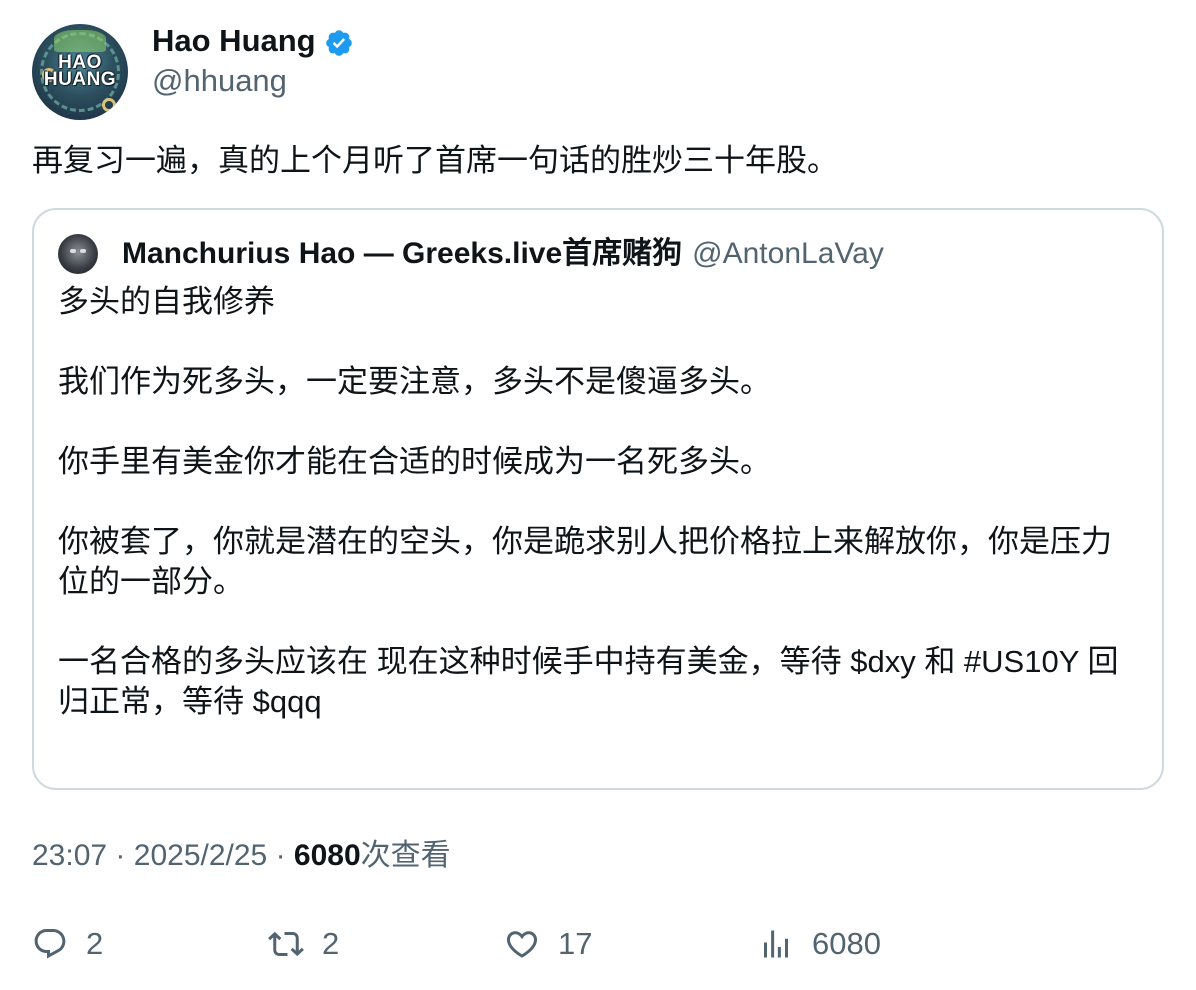 The image size is (1196, 990). Describe the element at coordinates (327, 855) in the screenshot. I see `views-count: 6080` at that location.